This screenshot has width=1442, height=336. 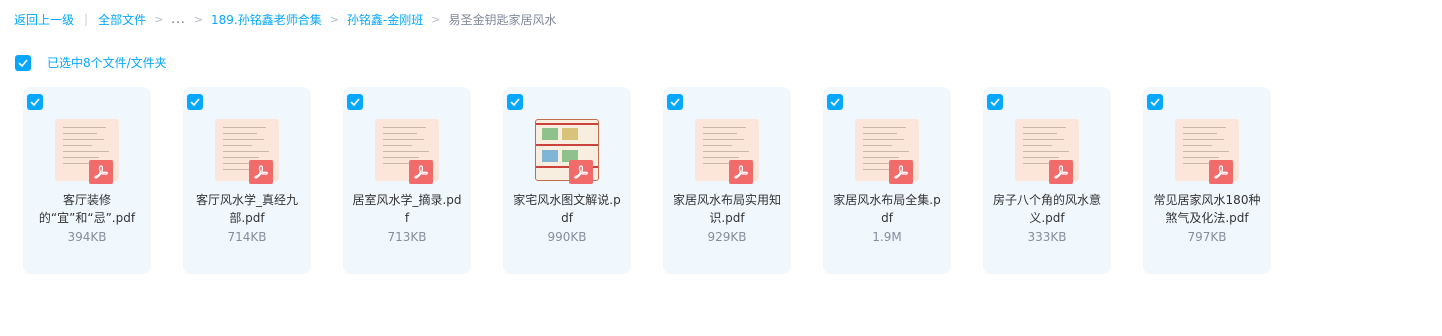 What do you see at coordinates (727, 237) in the screenshot?
I see `file-size: 929KB` at bounding box center [727, 237].